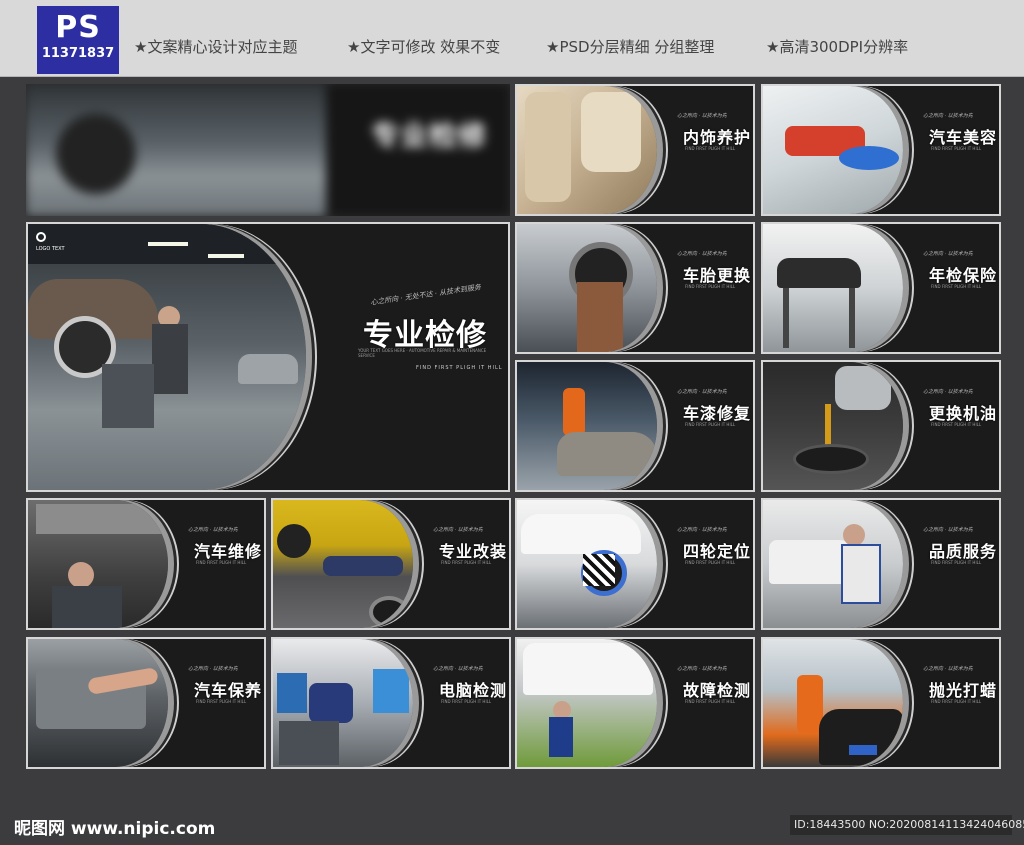 The height and width of the screenshot is (845, 1024). I want to click on card-service-photo, so click(833, 564).